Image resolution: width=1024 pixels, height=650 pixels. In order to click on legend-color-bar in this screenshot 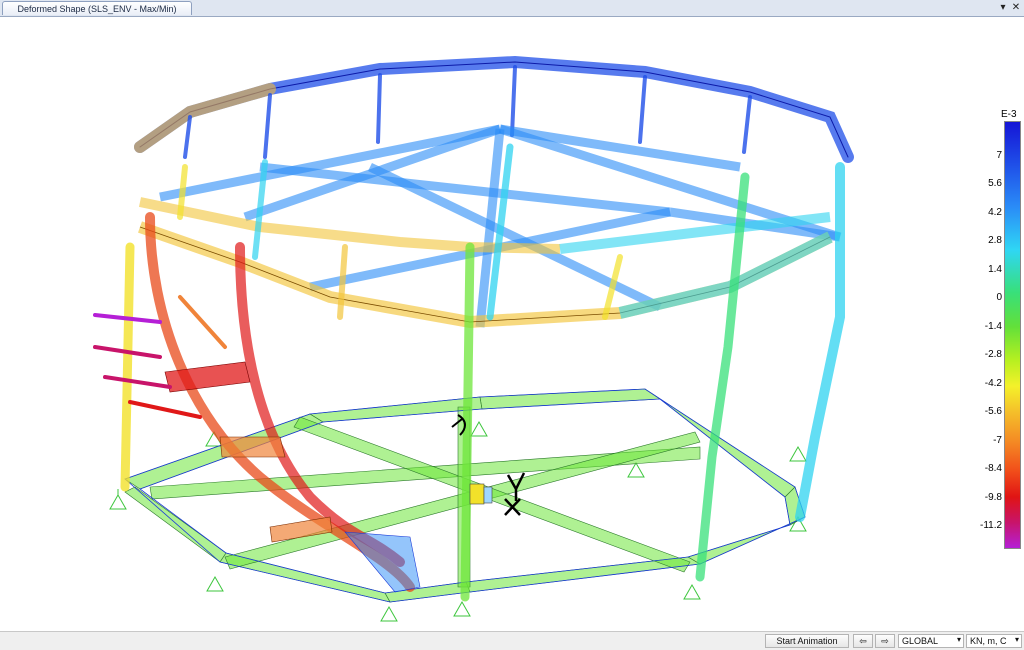, I will do `click(1012, 335)`.